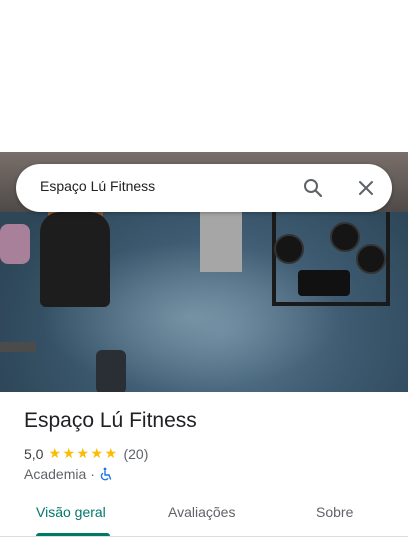  I want to click on tab-overview: Visão geral, so click(71, 512).